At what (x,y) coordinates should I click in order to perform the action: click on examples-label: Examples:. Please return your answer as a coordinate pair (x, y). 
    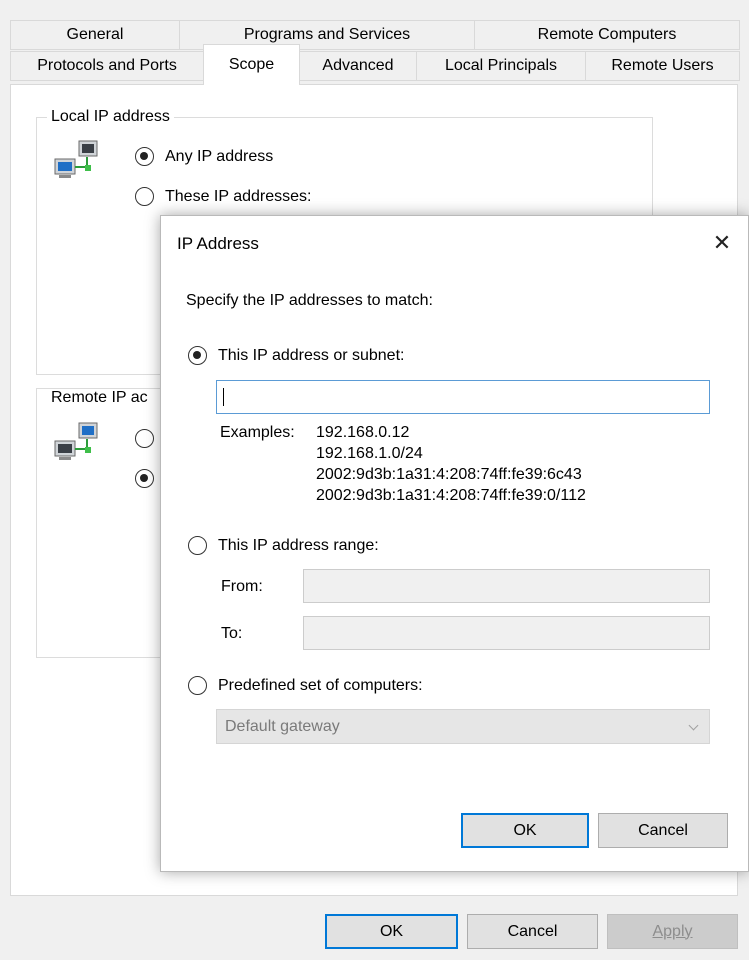
    Looking at the image, I should click on (257, 432).